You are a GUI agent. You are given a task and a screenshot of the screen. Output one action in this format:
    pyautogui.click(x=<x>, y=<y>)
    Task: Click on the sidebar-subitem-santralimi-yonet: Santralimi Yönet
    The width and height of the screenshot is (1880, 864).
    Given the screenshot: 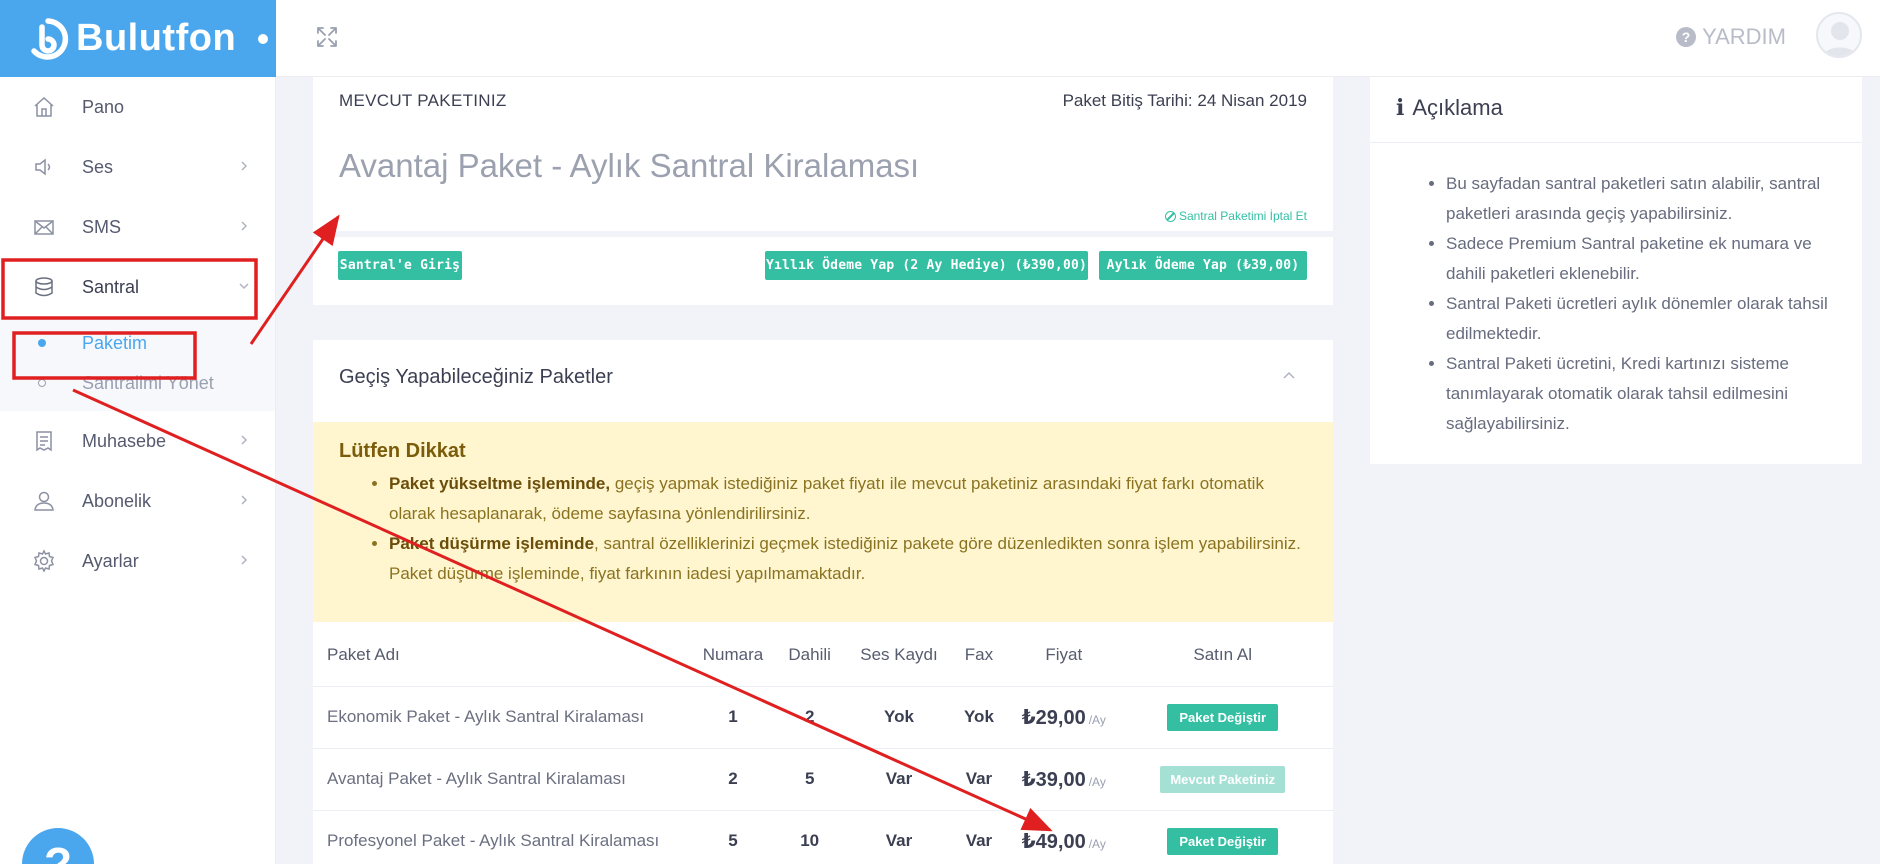 What is the action you would take?
    pyautogui.click(x=137, y=383)
    